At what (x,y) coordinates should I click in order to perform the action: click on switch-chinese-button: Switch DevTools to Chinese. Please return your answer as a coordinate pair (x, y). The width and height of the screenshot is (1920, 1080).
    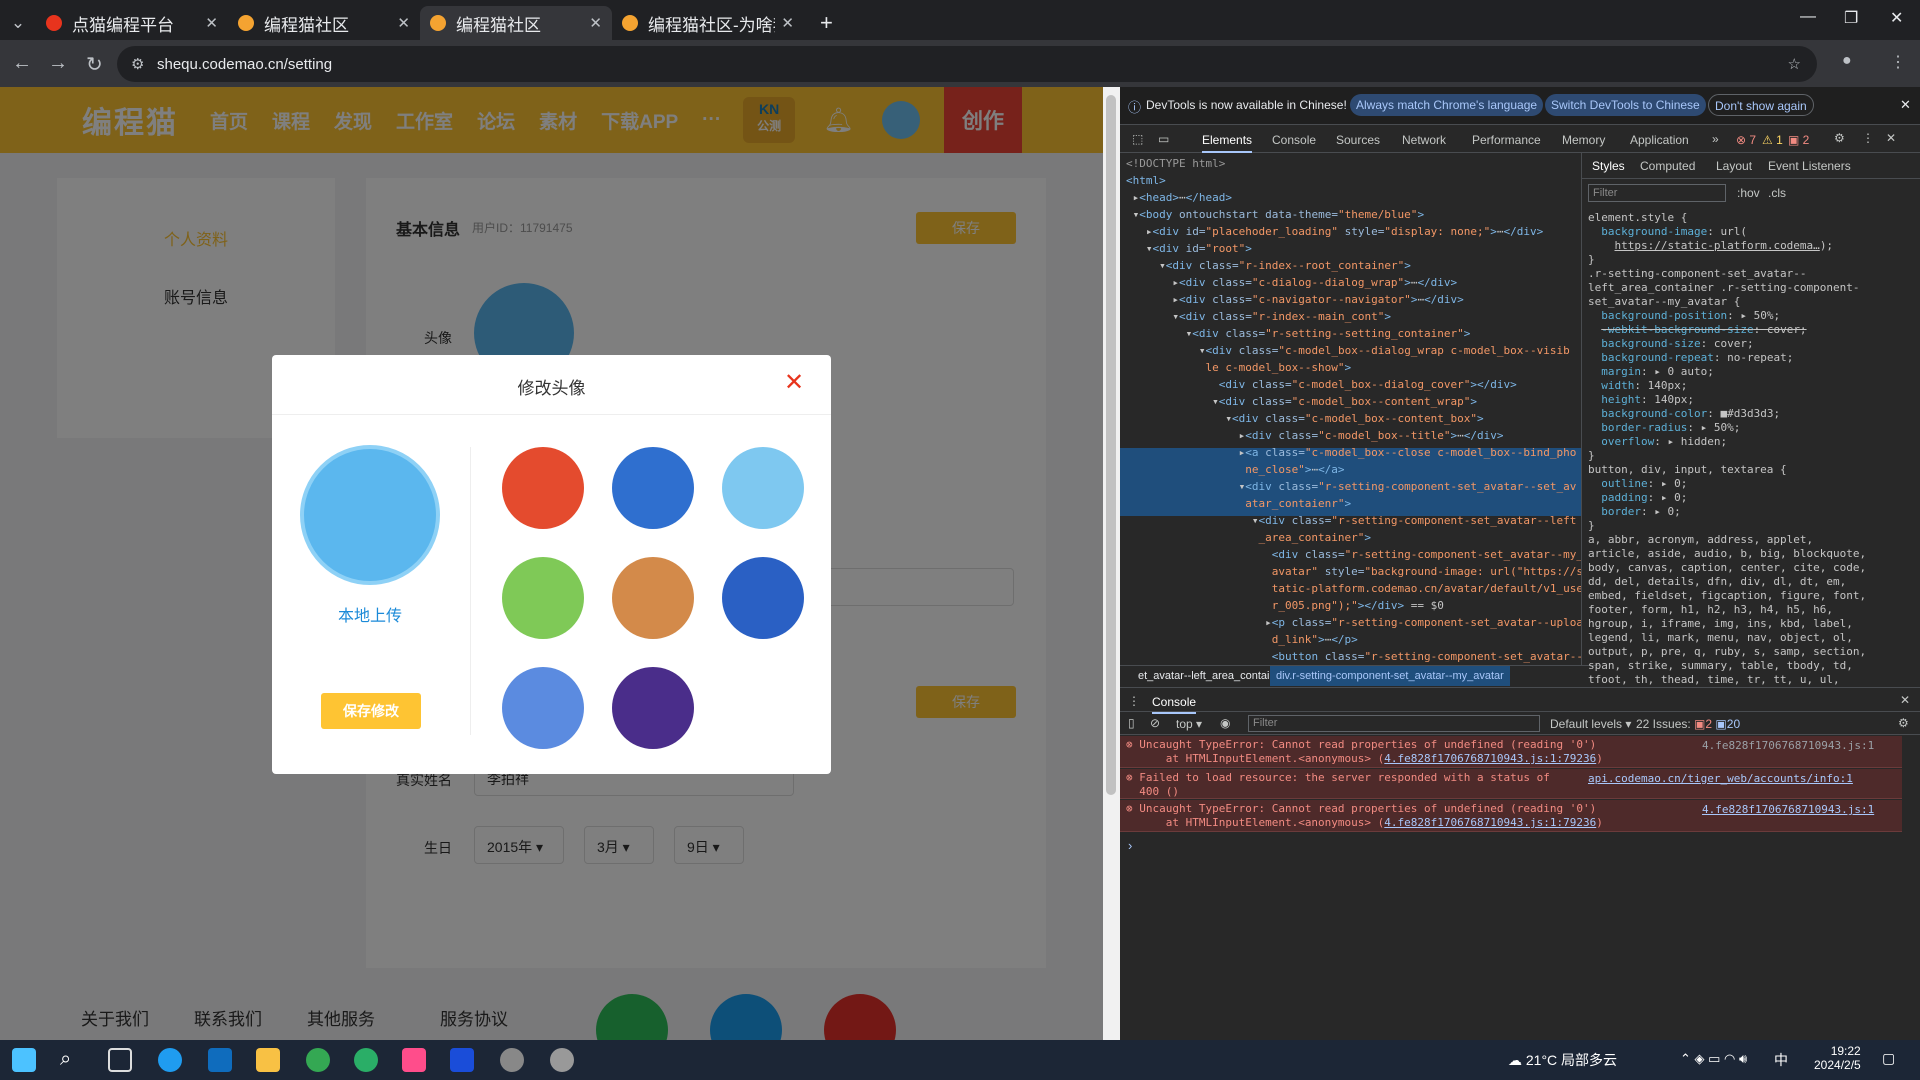
    Looking at the image, I should click on (1625, 105).